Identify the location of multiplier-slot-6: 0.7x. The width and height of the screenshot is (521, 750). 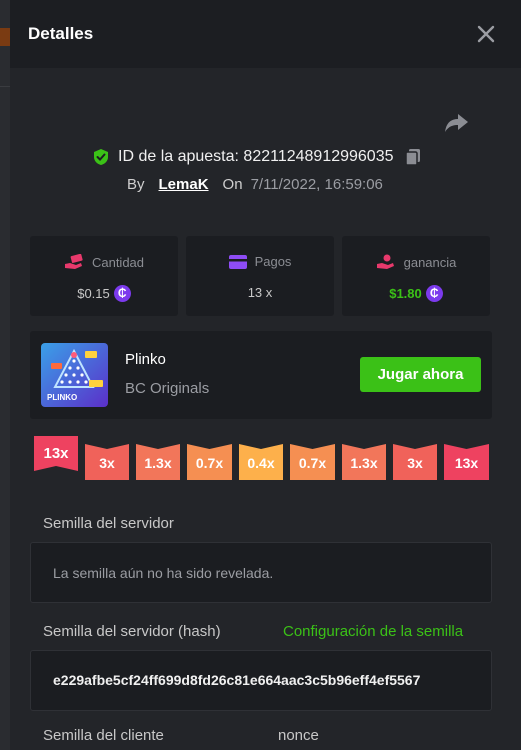
(312, 462).